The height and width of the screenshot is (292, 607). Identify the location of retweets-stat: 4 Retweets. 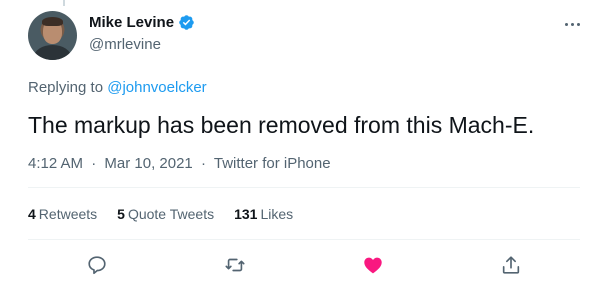
(62, 214).